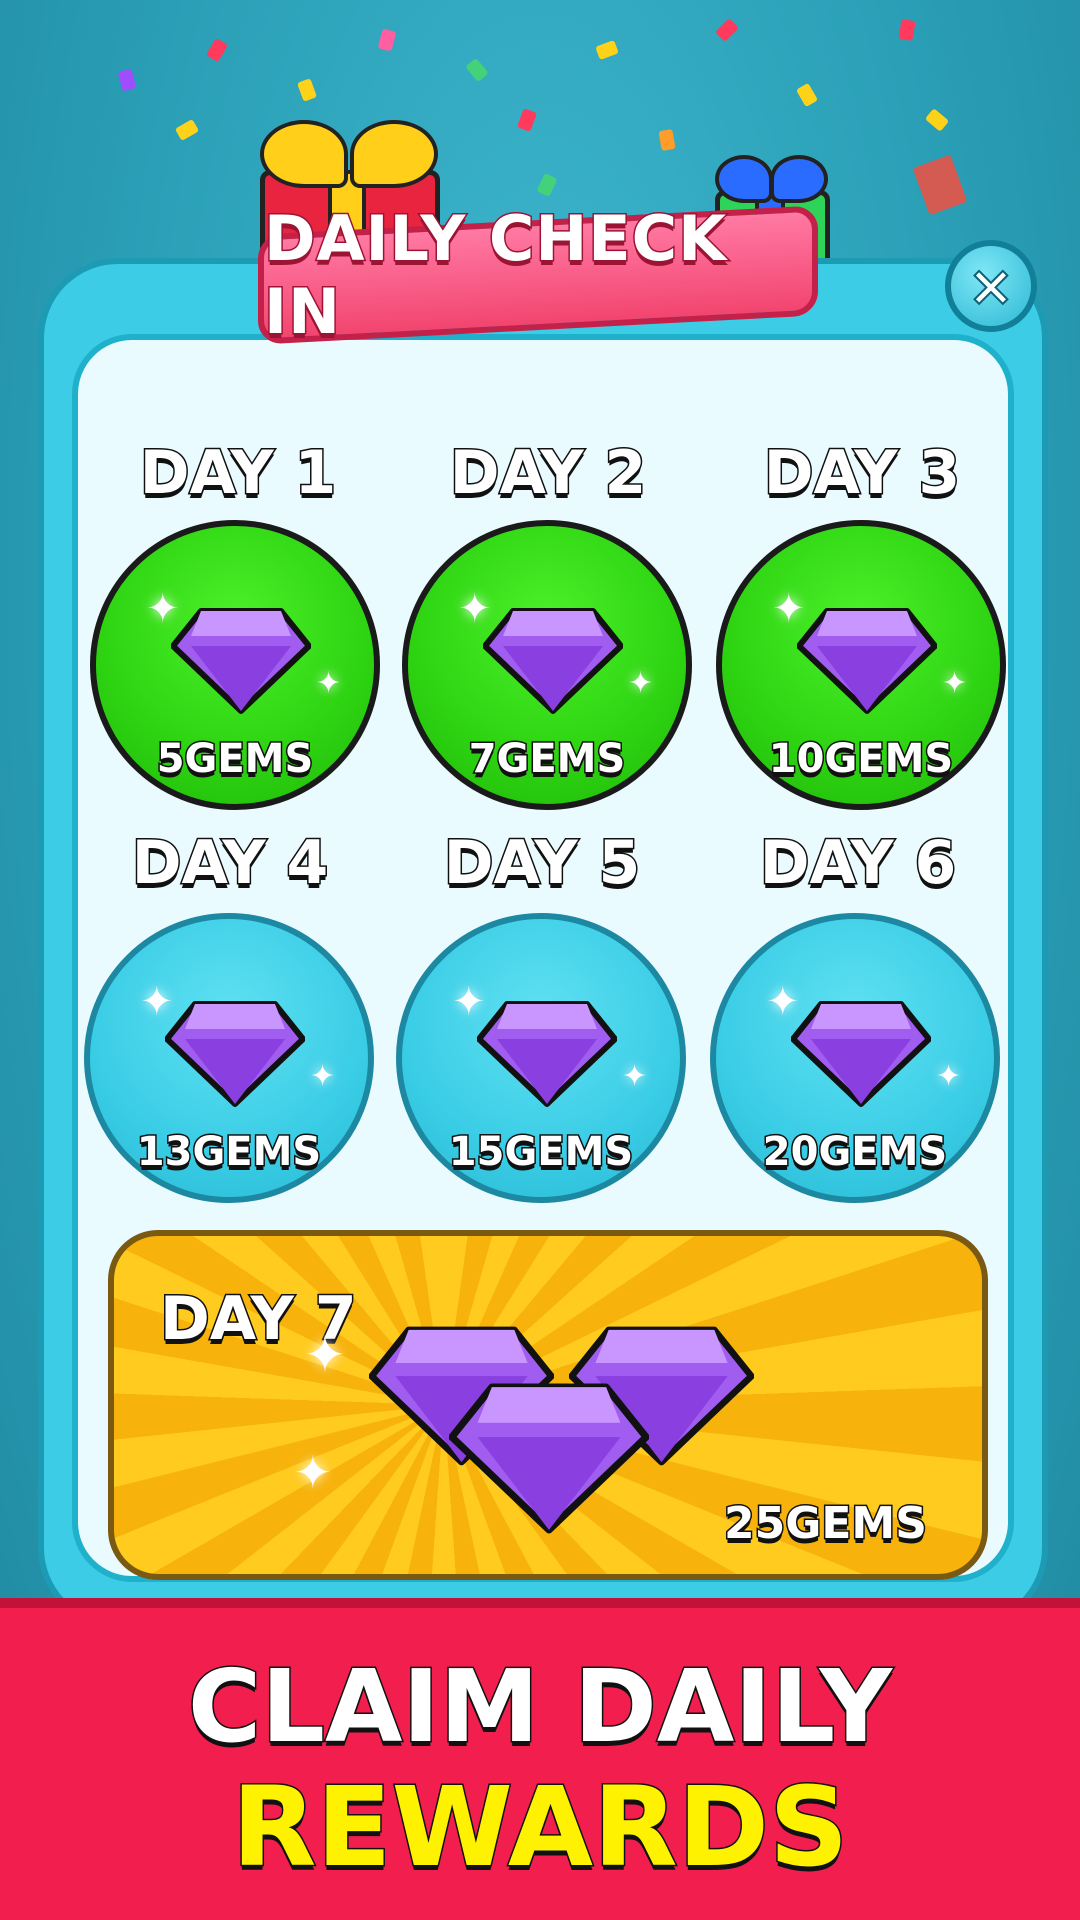 The width and height of the screenshot is (1080, 1920). I want to click on close-icon: ×, so click(991, 286).